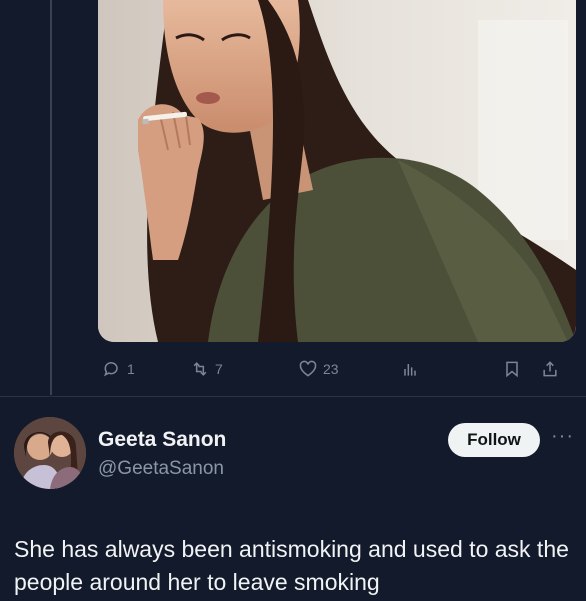 This screenshot has width=586, height=601. I want to click on share-icon, so click(550, 369).